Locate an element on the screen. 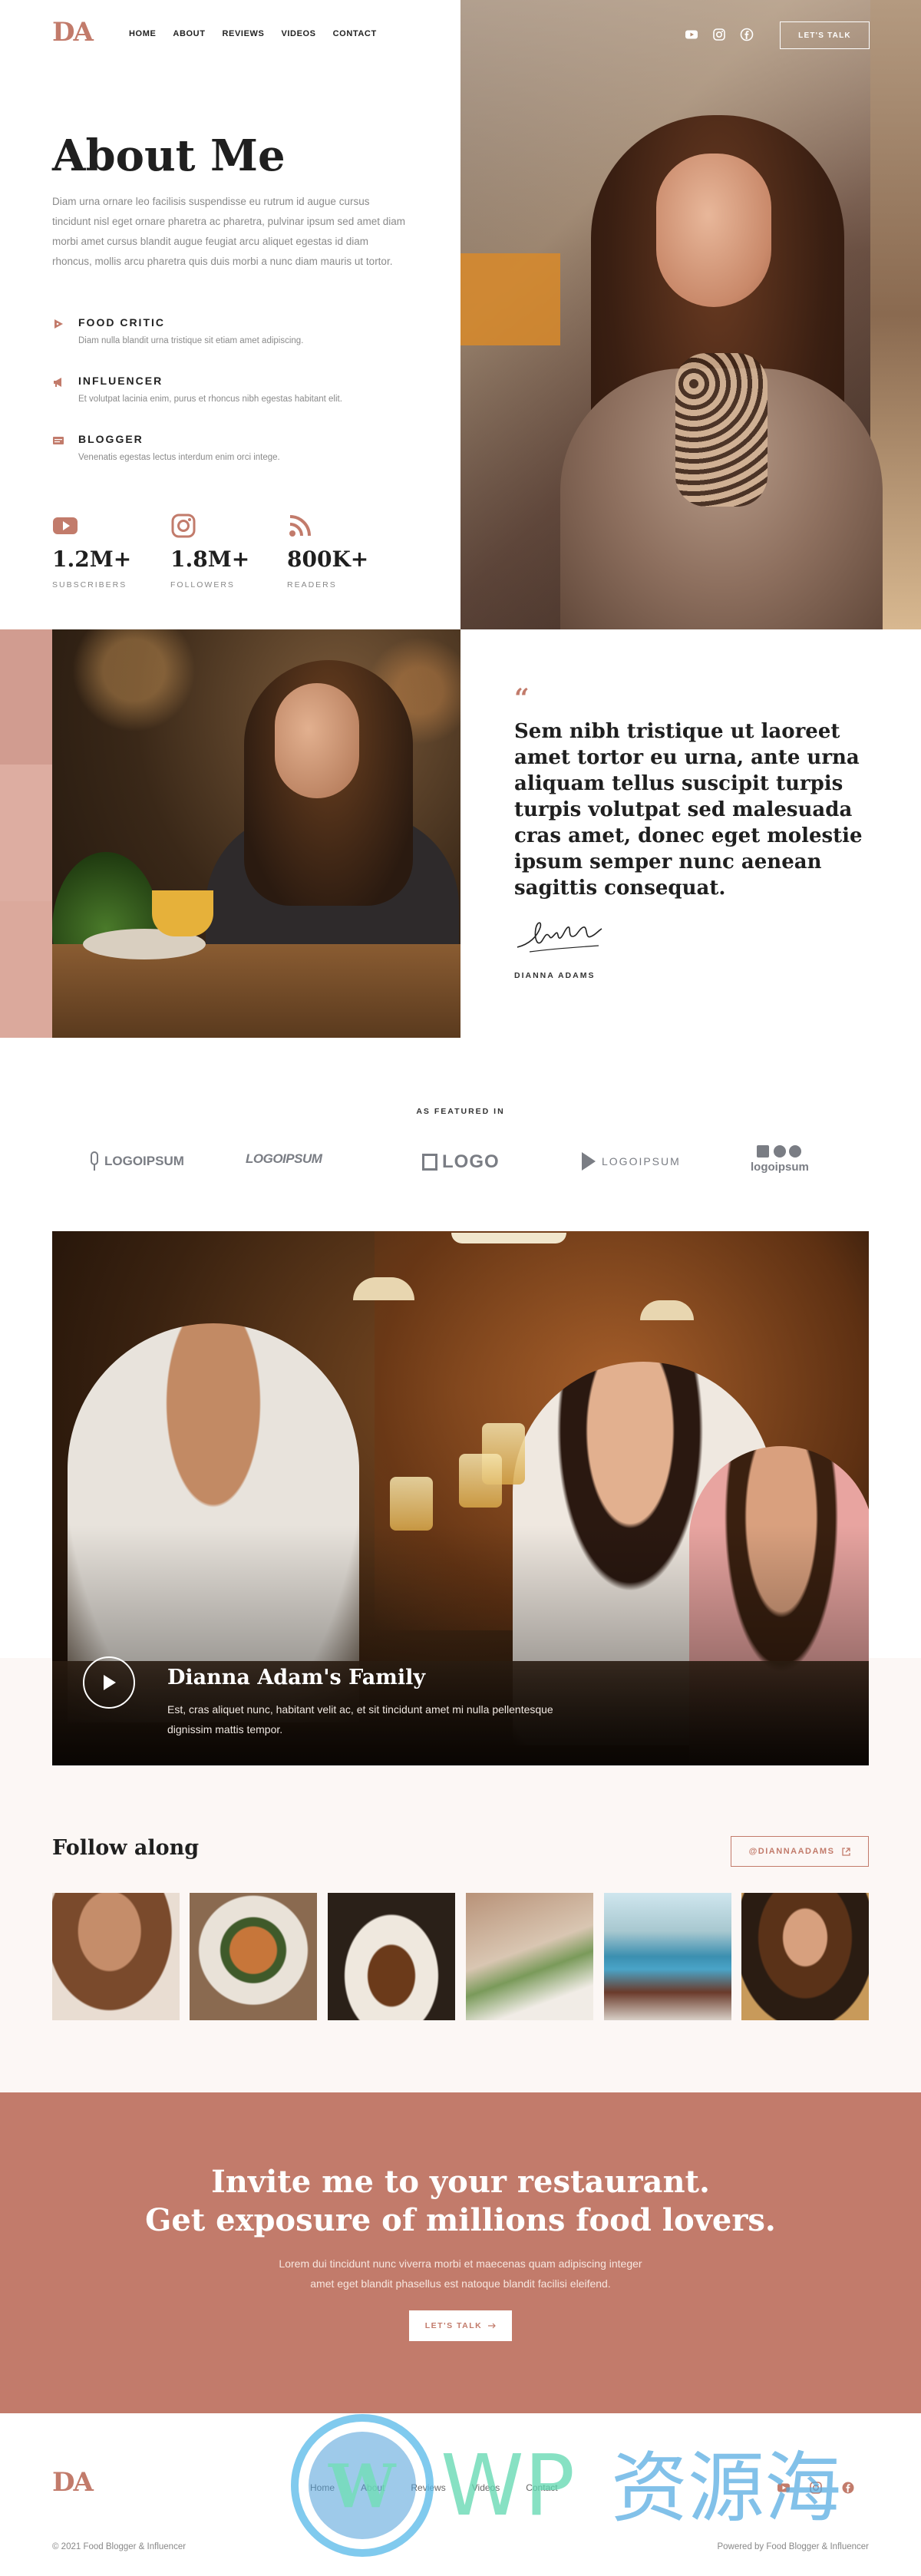  footer-nav: Home About Reviews Videos Contact is located at coordinates (434, 2487).